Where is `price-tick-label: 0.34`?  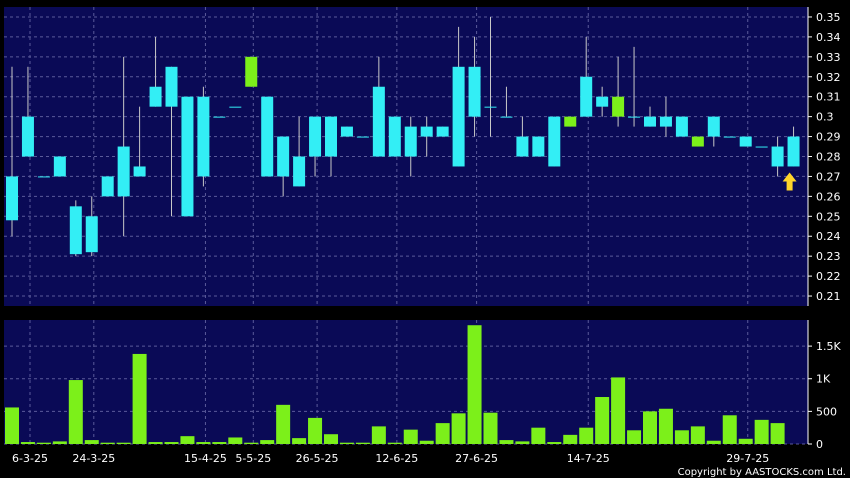 price-tick-label: 0.34 is located at coordinates (828, 37).